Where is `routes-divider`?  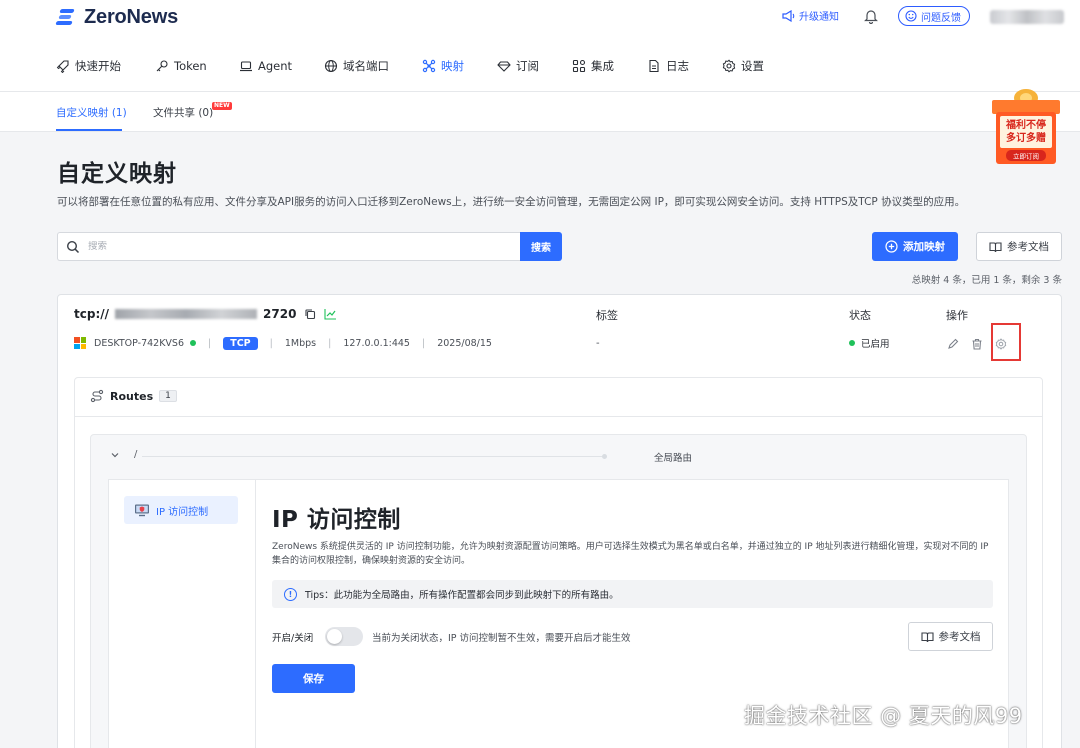 routes-divider is located at coordinates (558, 416).